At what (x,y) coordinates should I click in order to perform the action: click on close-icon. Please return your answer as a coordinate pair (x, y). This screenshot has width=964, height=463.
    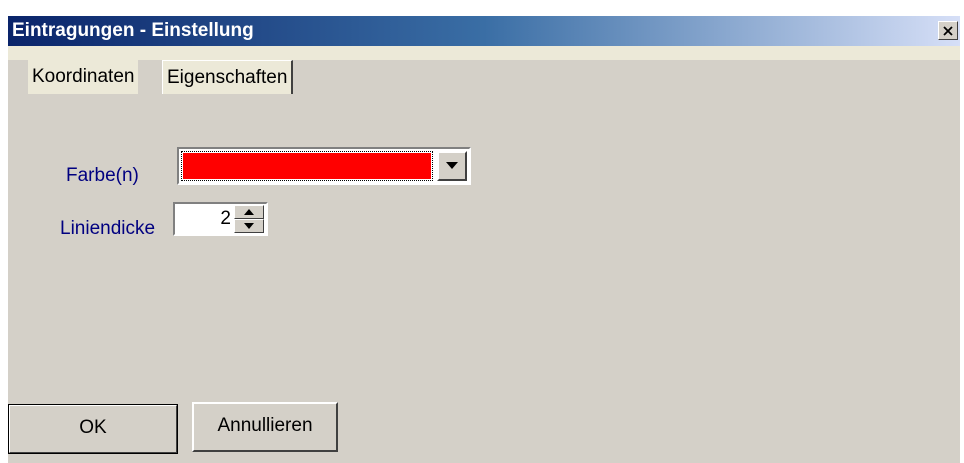
    Looking at the image, I should click on (948, 30).